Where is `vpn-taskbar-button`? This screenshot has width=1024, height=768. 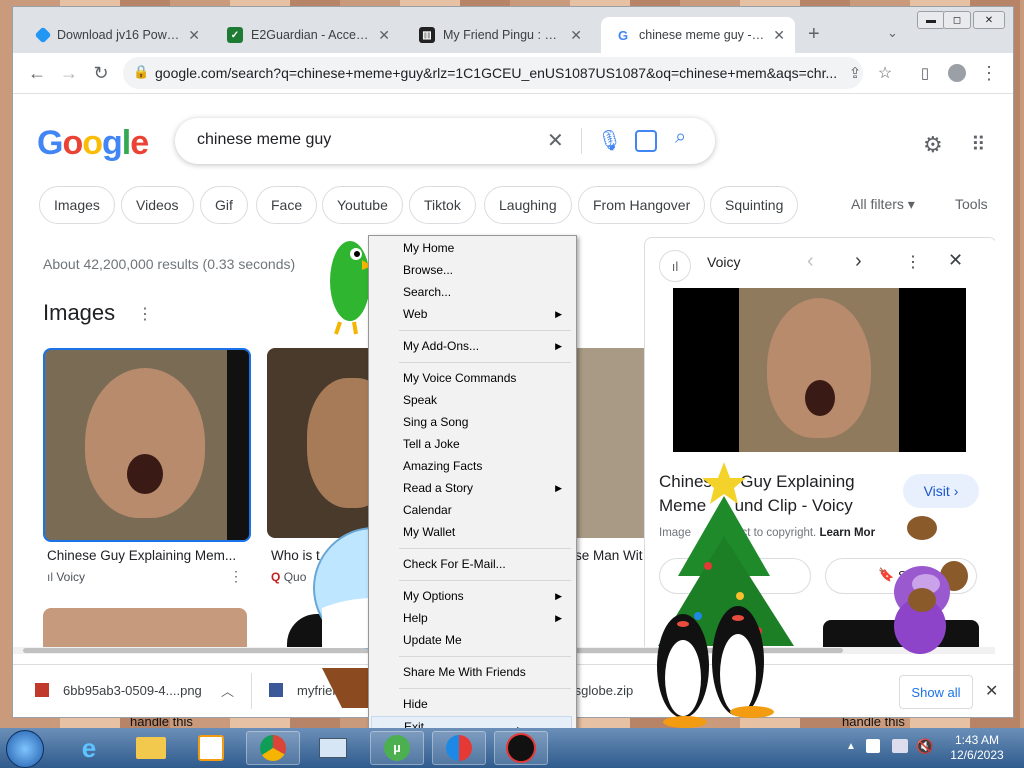
vpn-taskbar-button is located at coordinates (459, 748).